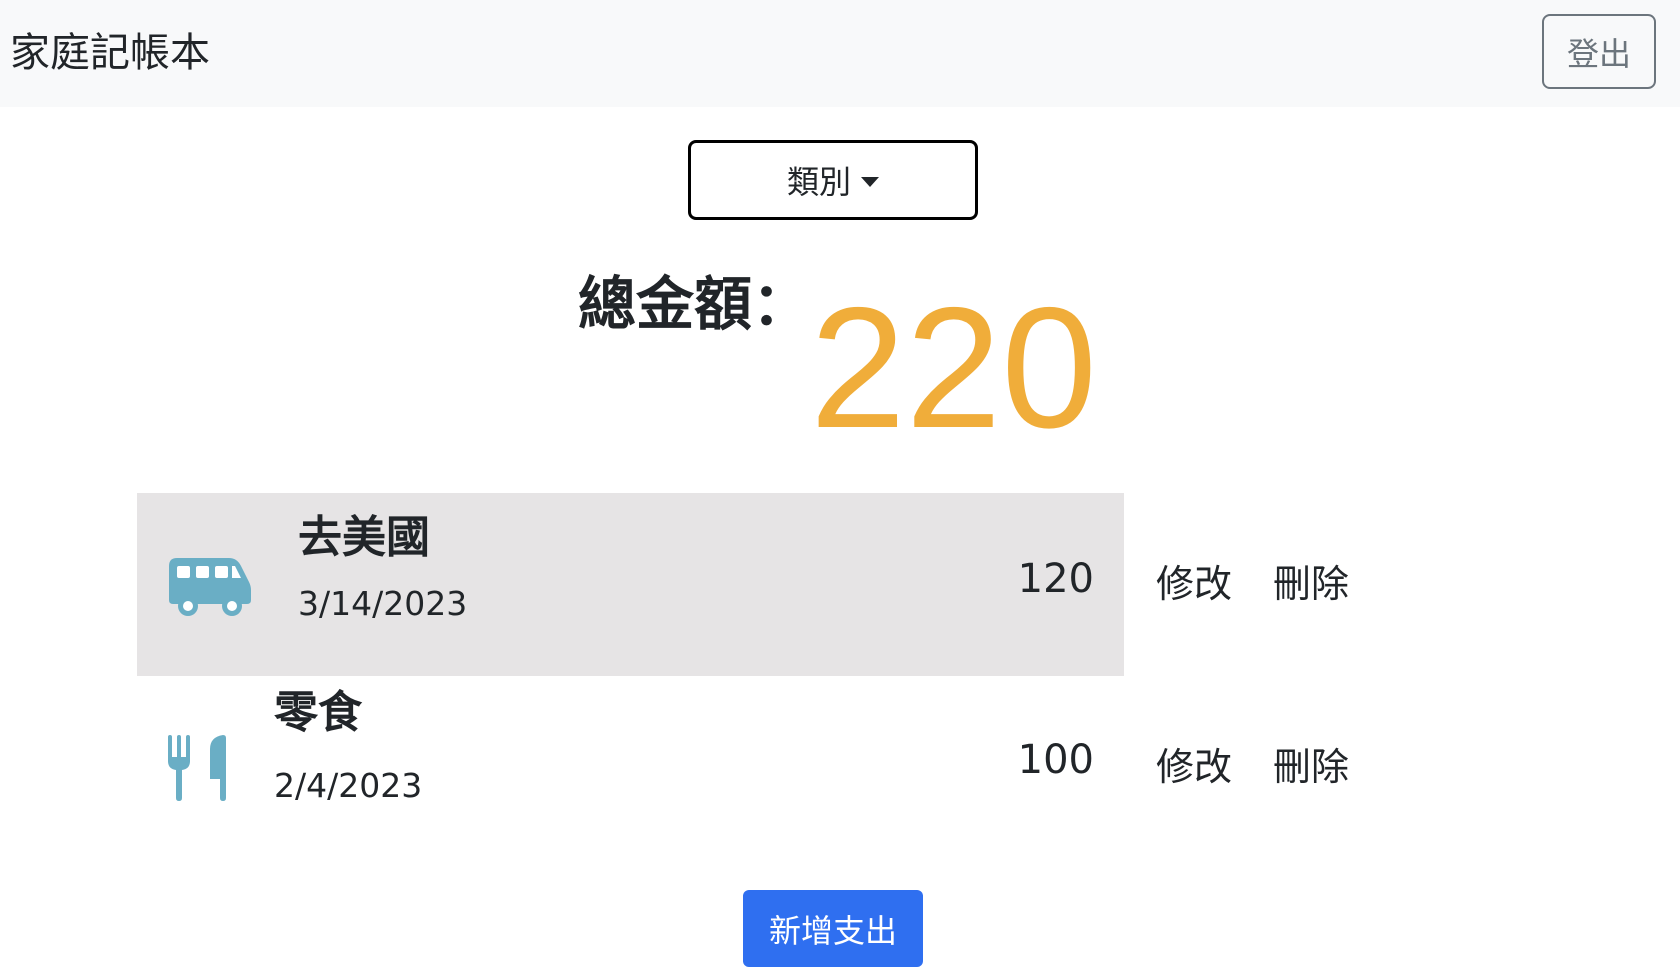 This screenshot has width=1680, height=980. What do you see at coordinates (197, 768) in the screenshot?
I see `utensils-icon` at bounding box center [197, 768].